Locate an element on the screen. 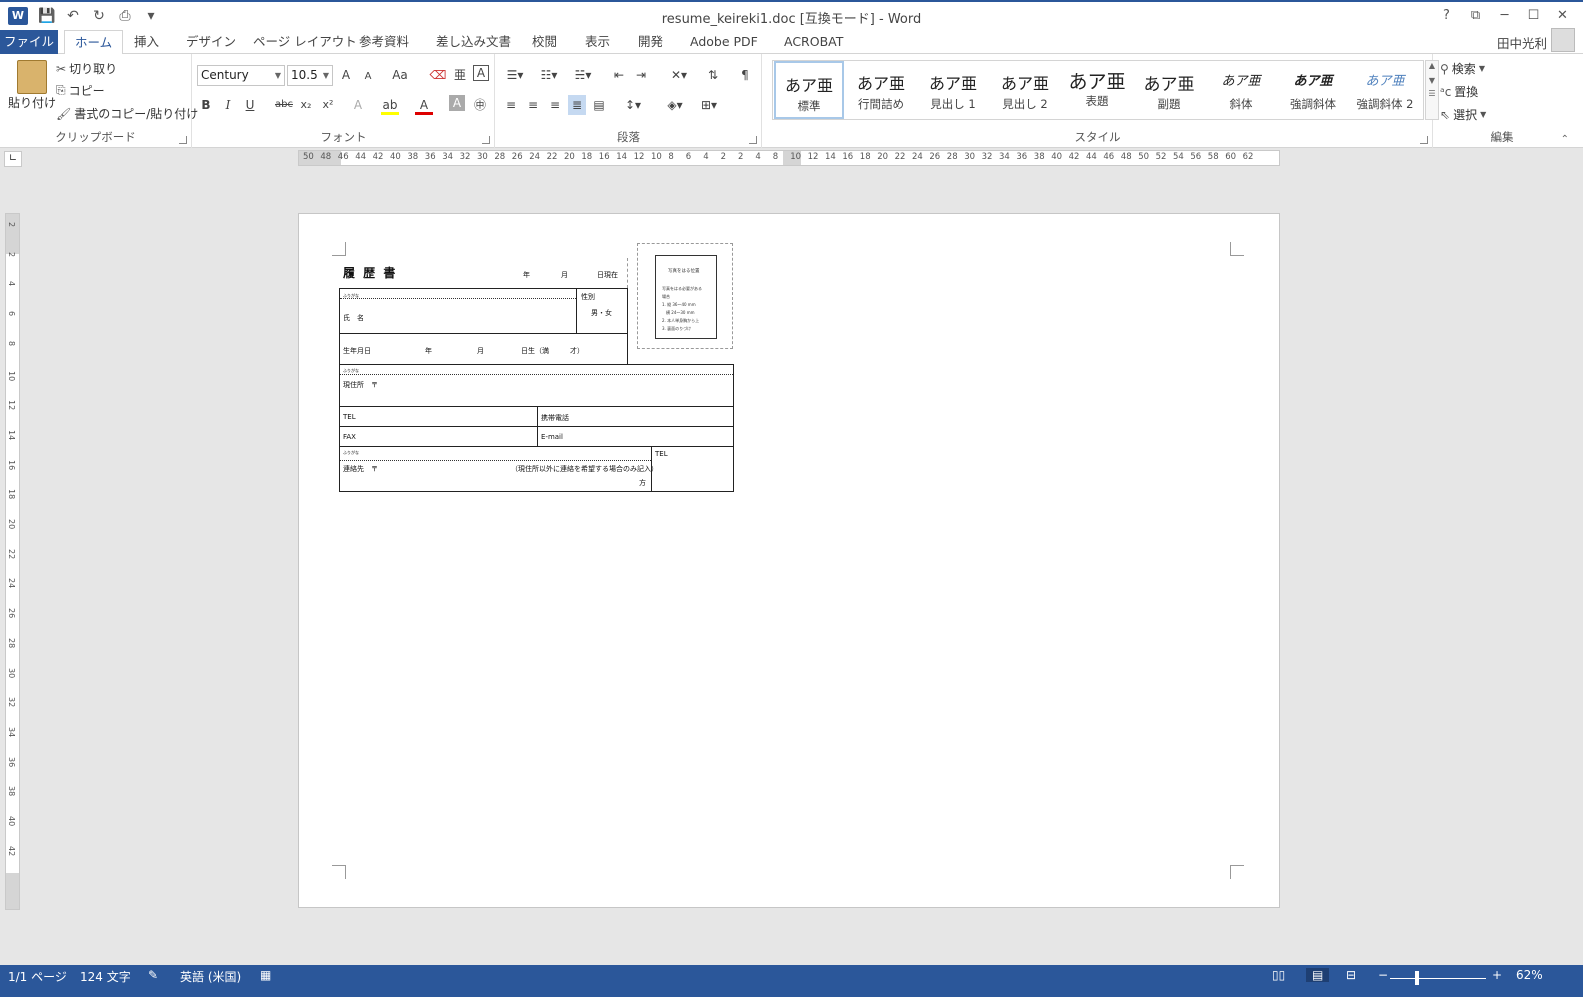 This screenshot has width=1583, height=997. multilevel-list-icon: ☵▾ is located at coordinates (583, 75).